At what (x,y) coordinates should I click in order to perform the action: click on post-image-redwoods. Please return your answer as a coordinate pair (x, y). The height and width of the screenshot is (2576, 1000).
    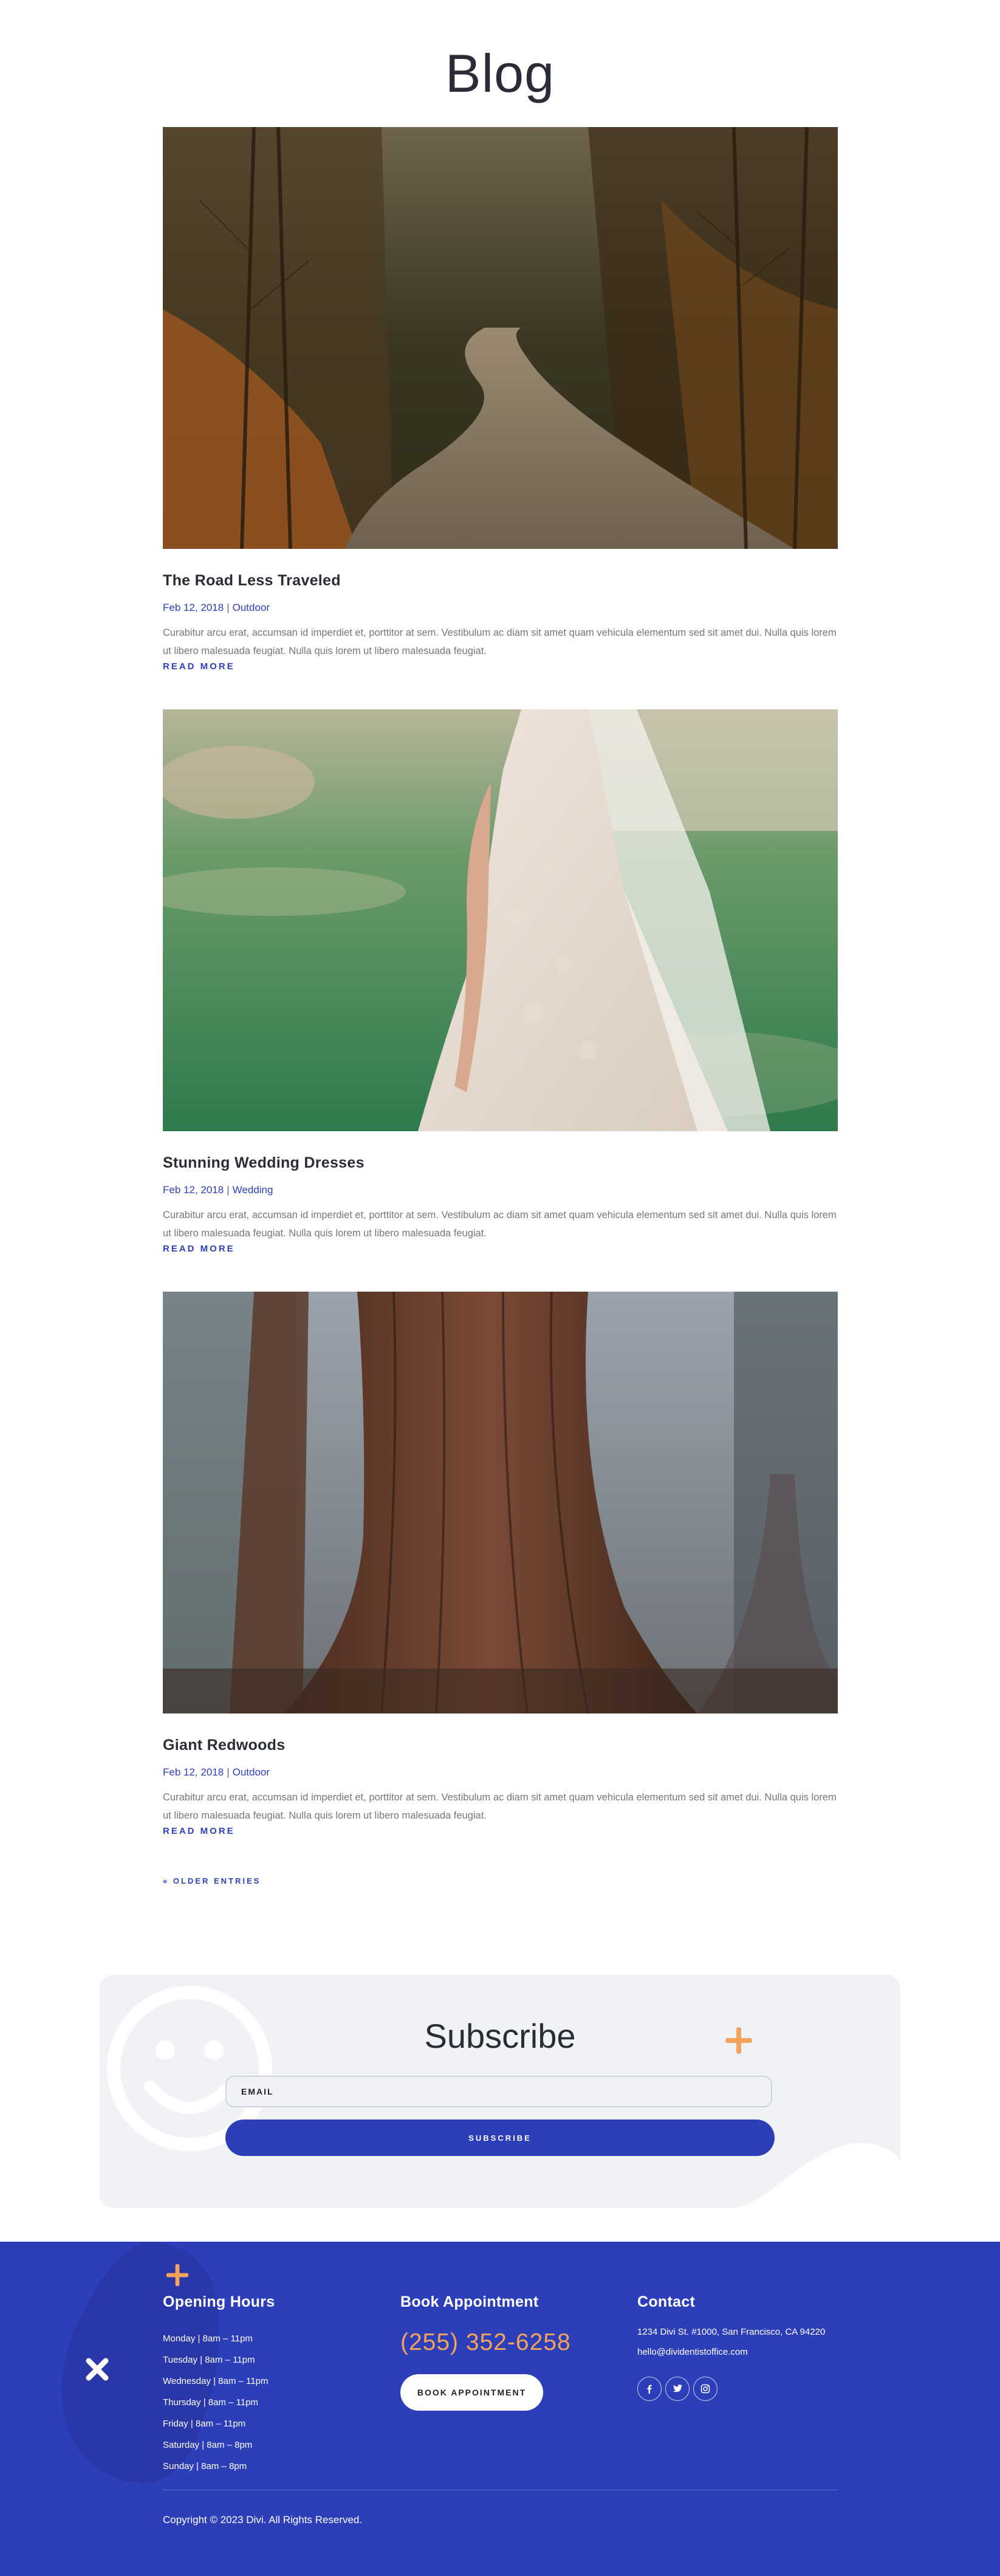
    Looking at the image, I should click on (500, 1502).